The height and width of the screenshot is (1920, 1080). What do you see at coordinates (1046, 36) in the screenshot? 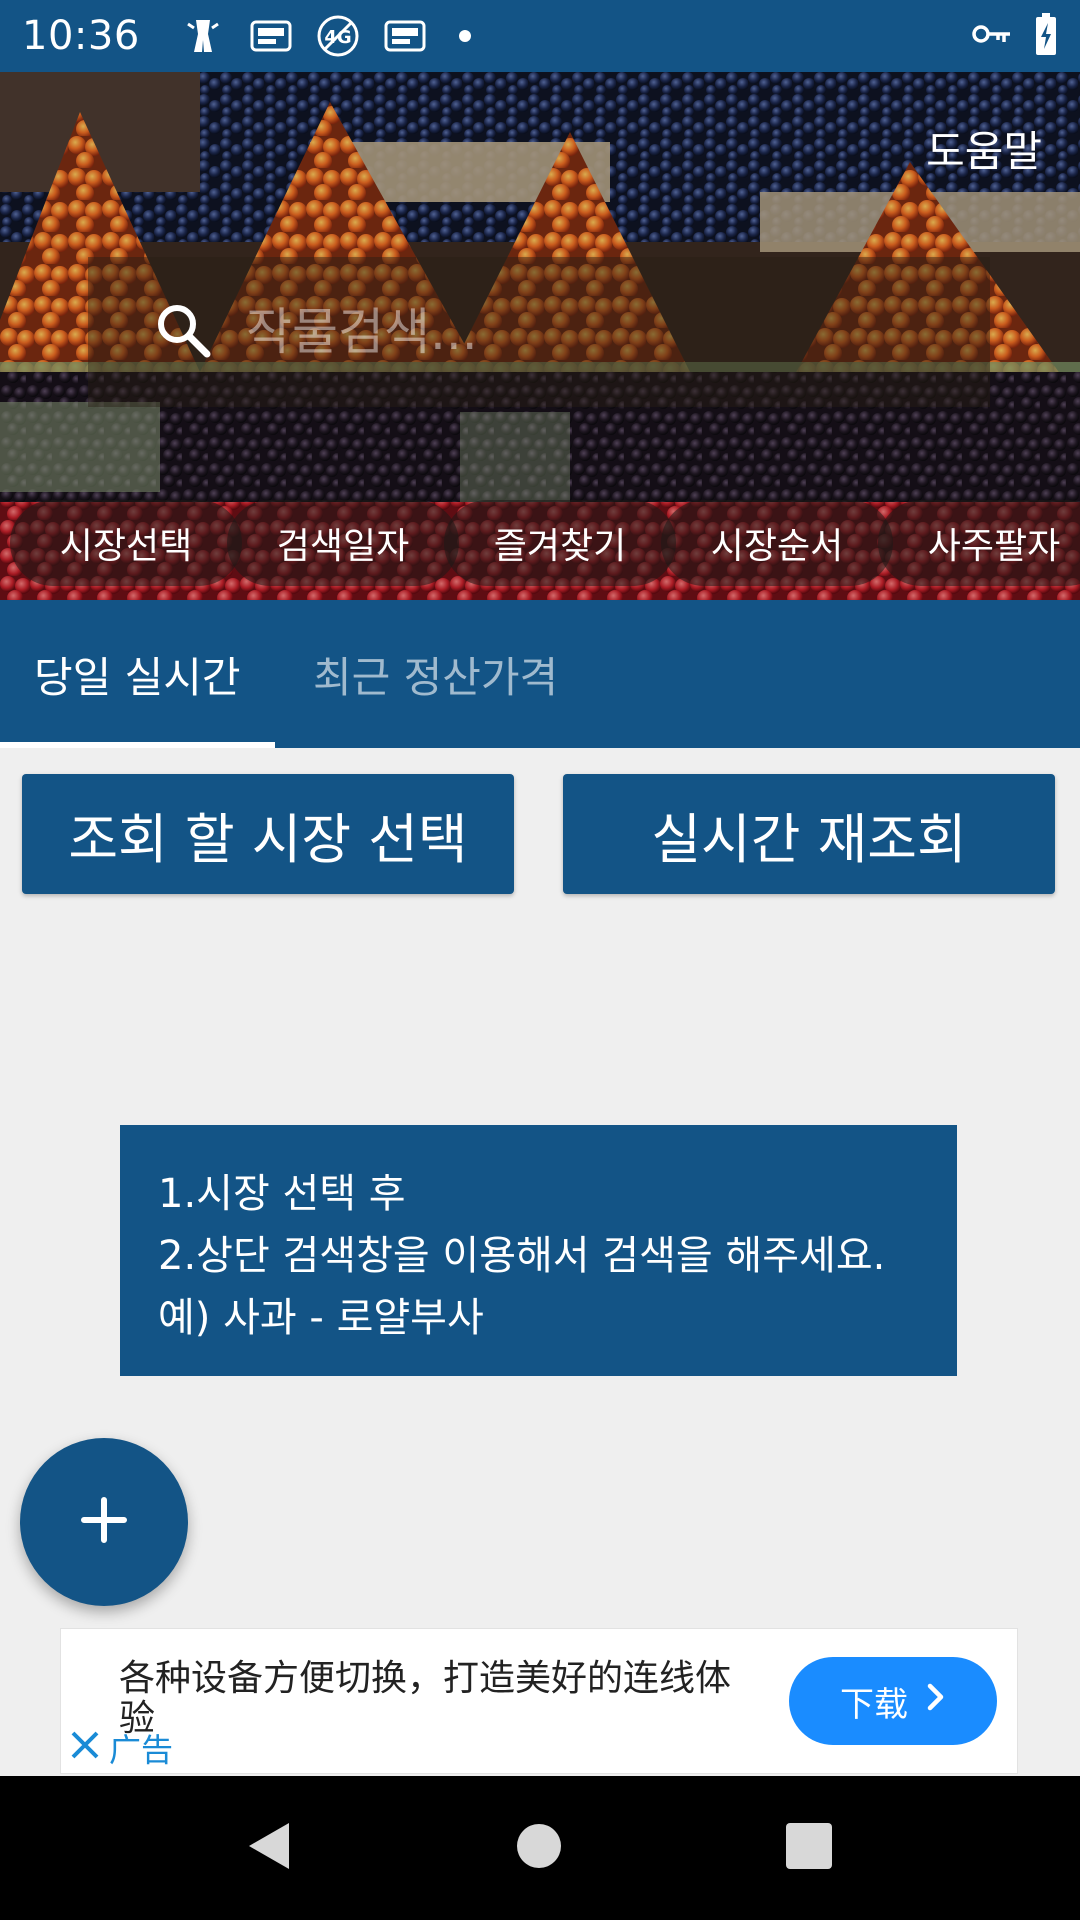
I see `battery-charging-icon` at bounding box center [1046, 36].